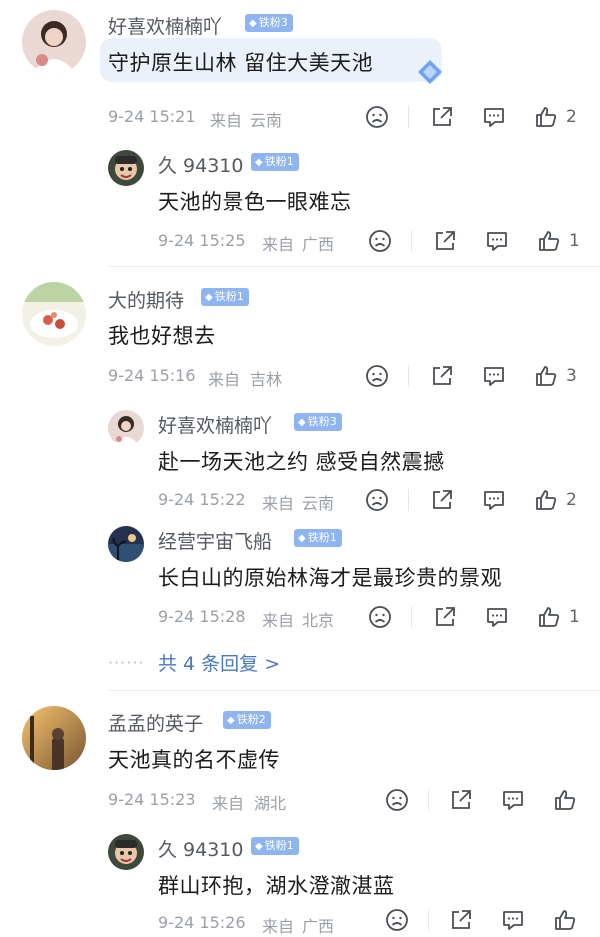 The width and height of the screenshot is (600, 937). Describe the element at coordinates (202, 616) in the screenshot. I see `reply-time: 9-24 15:28` at that location.